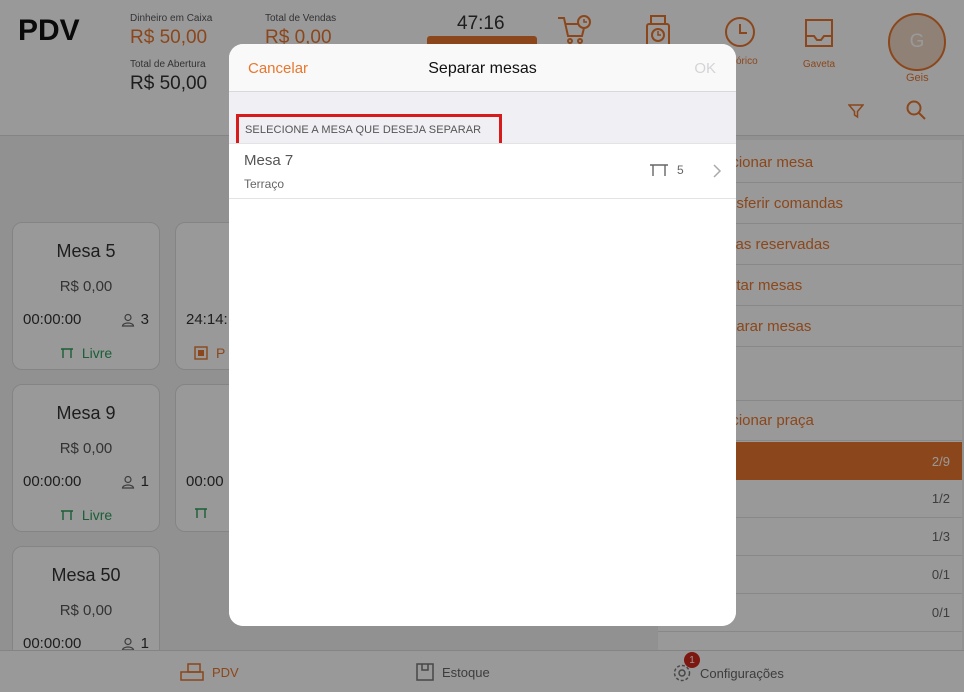 The image size is (964, 692). What do you see at coordinates (264, 184) in the screenshot?
I see `row-subtitle: Terraço` at bounding box center [264, 184].